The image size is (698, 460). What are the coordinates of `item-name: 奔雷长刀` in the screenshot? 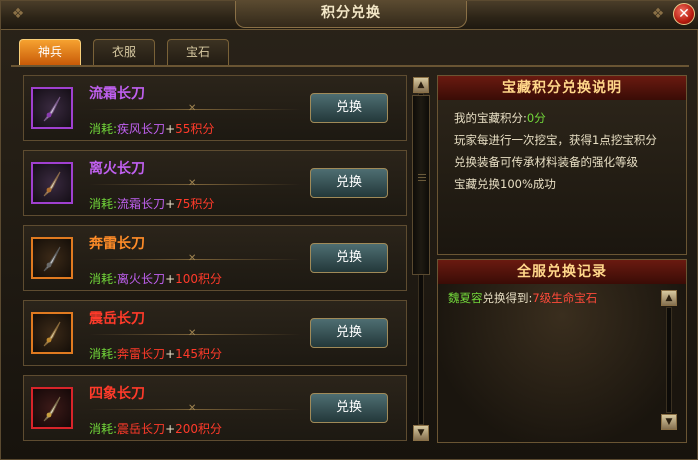 It's located at (117, 244).